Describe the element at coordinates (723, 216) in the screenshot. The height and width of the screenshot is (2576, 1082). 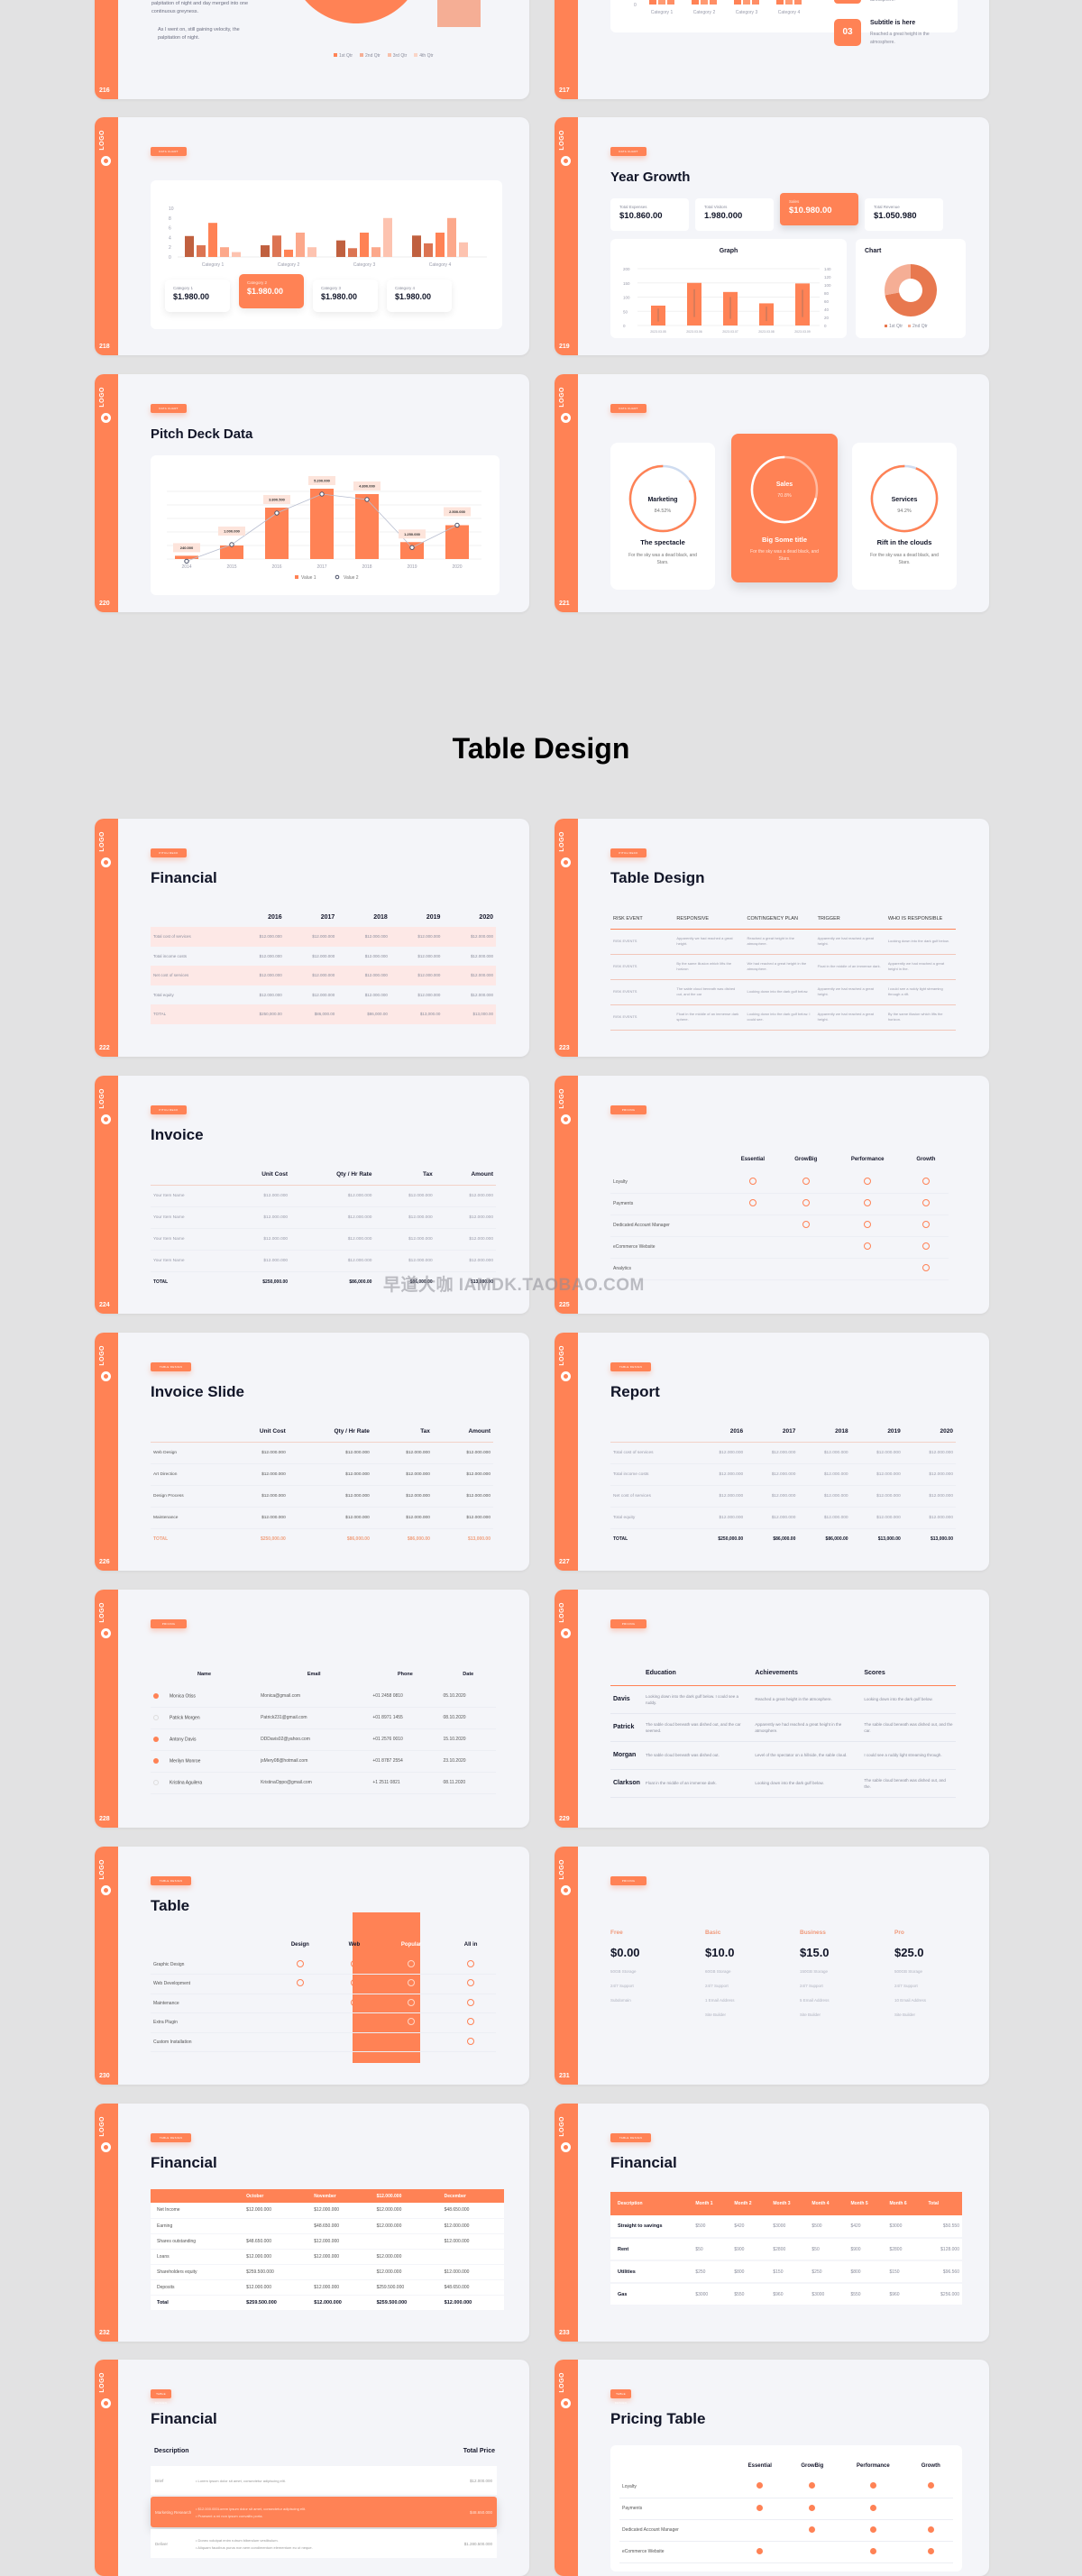
I see `stat-value: 1.980.000` at that location.